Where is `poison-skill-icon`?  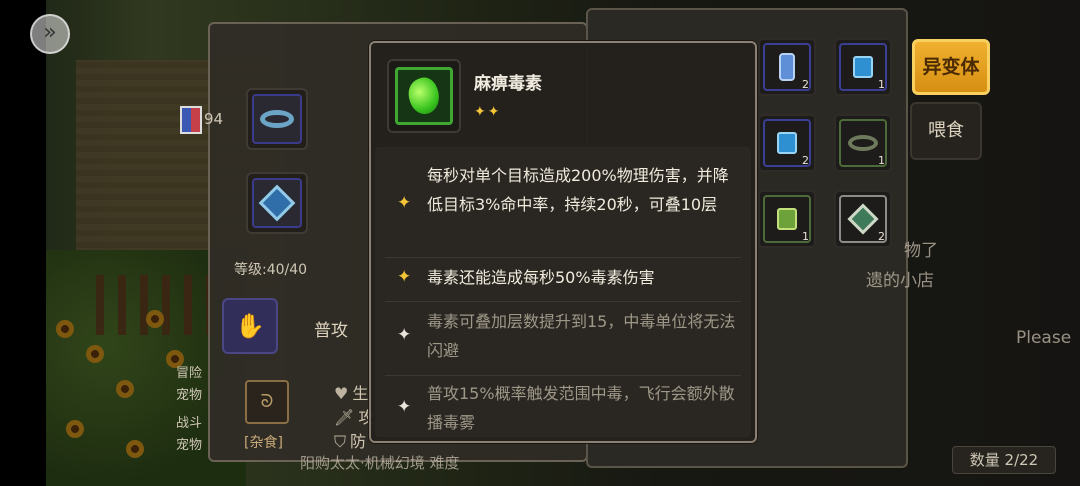
poison-skill-icon is located at coordinates (424, 96).